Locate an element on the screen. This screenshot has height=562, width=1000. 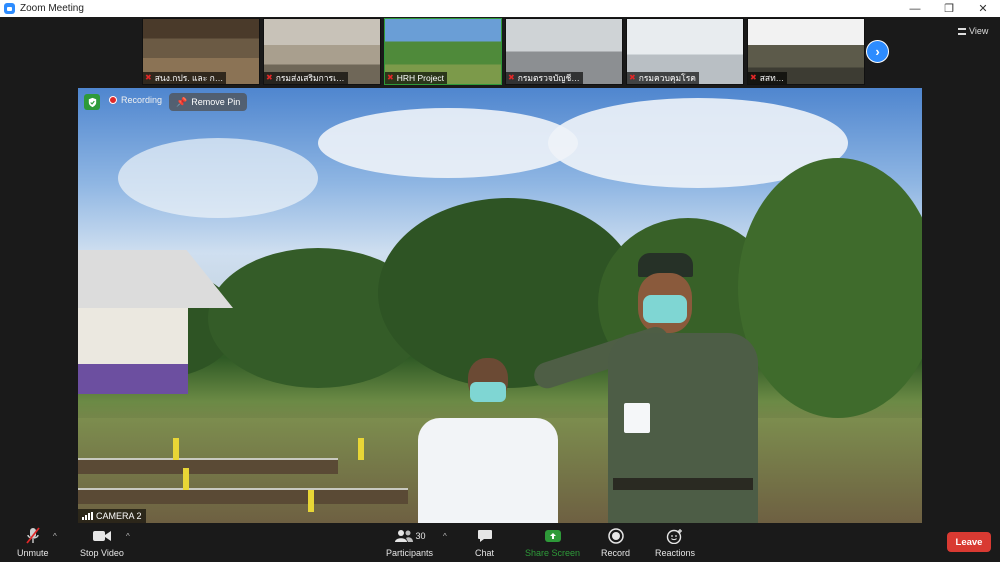
leave-meeting-button: Leave is located at coordinates (969, 542).